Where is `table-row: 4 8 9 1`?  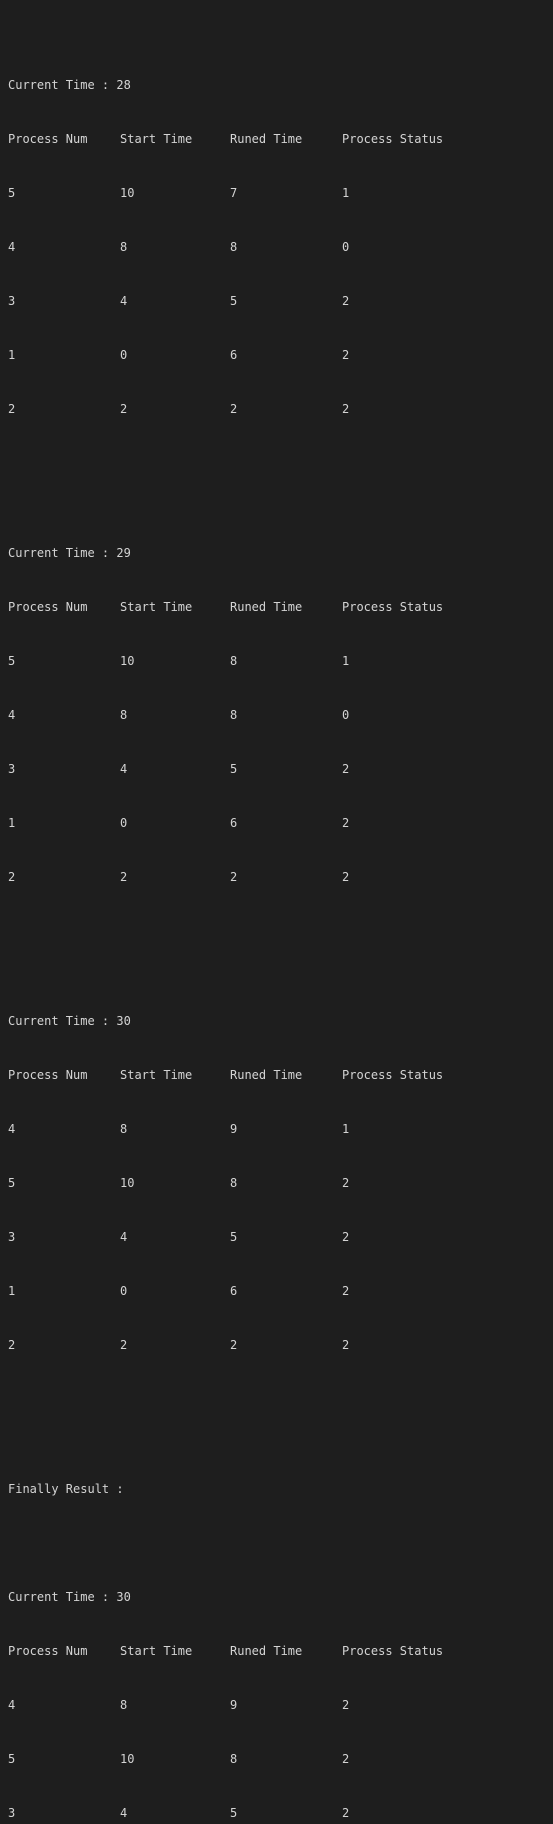 table-row: 4 8 9 1 is located at coordinates (280, 1129).